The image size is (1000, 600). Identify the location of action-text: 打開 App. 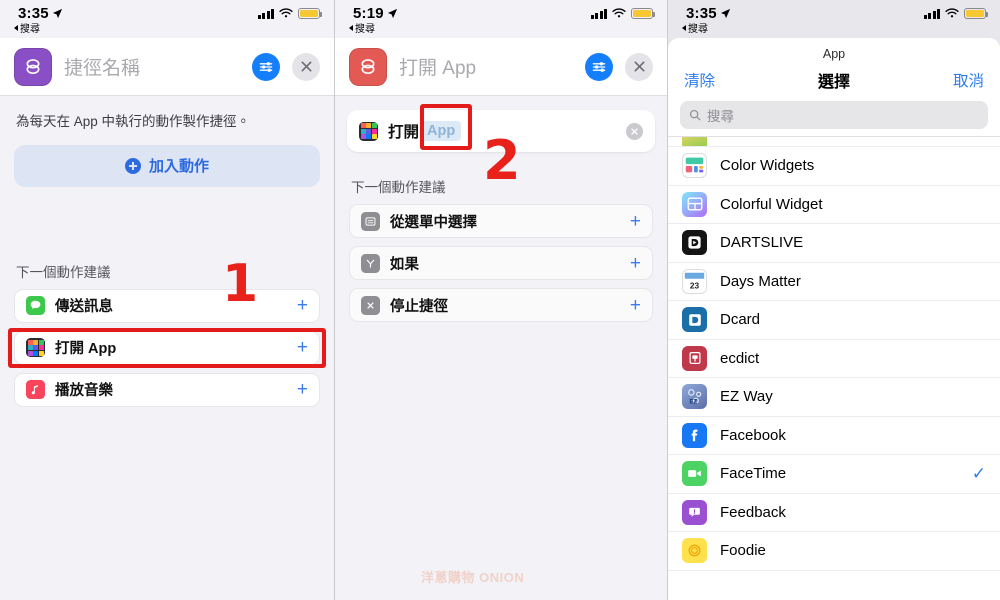
(425, 131).